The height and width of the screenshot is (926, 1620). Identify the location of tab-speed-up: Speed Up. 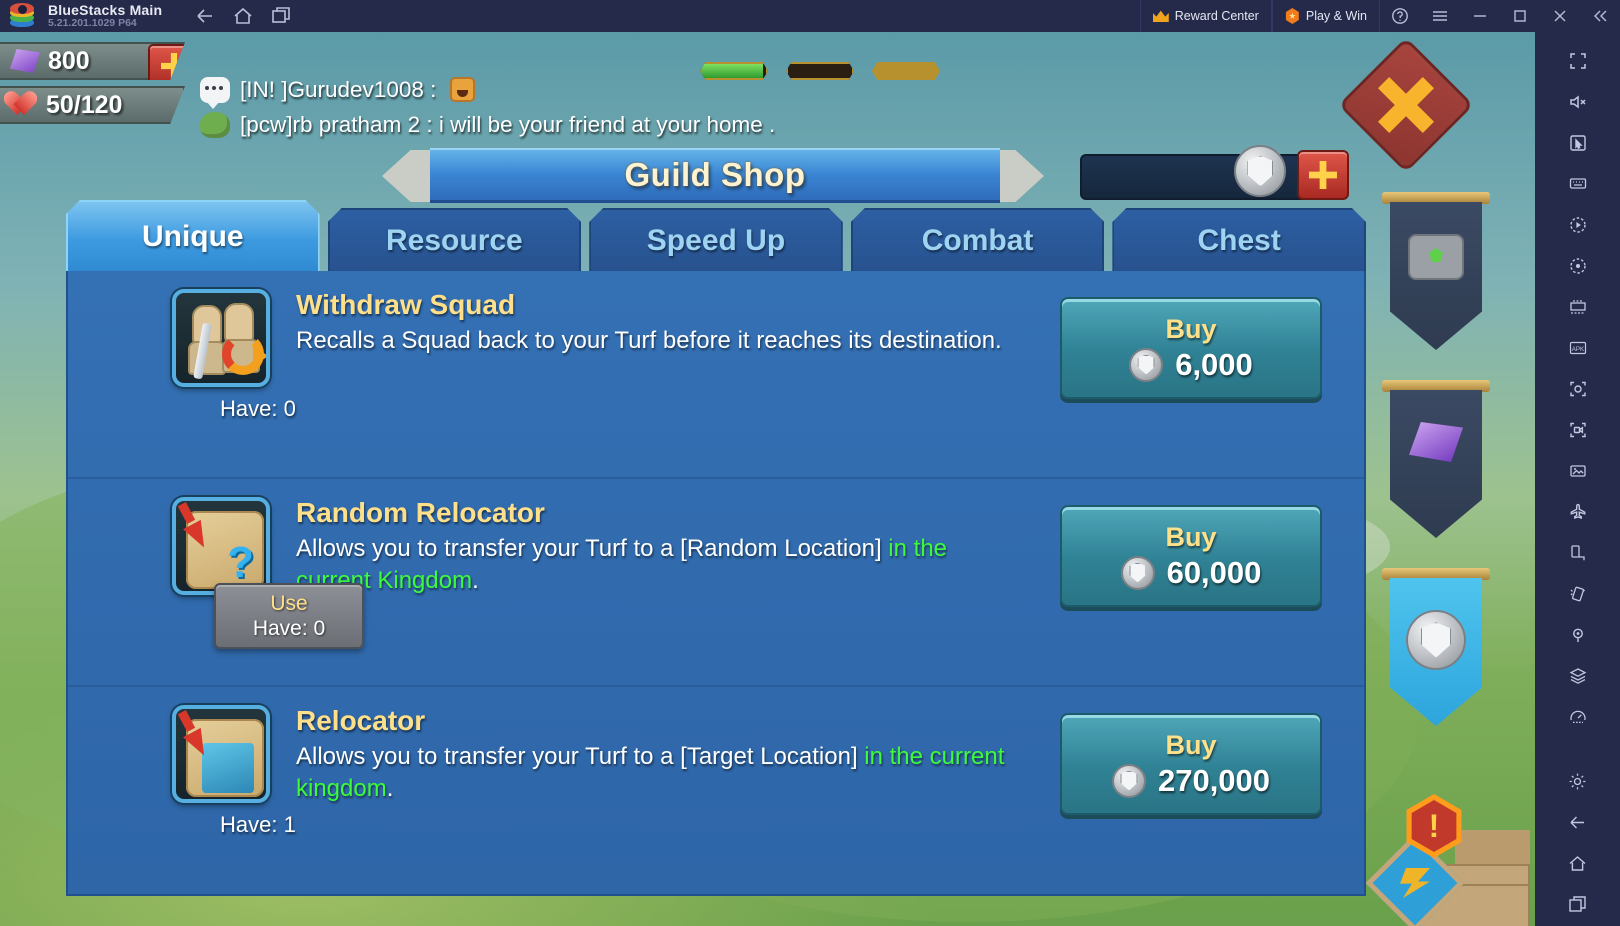
(716, 240).